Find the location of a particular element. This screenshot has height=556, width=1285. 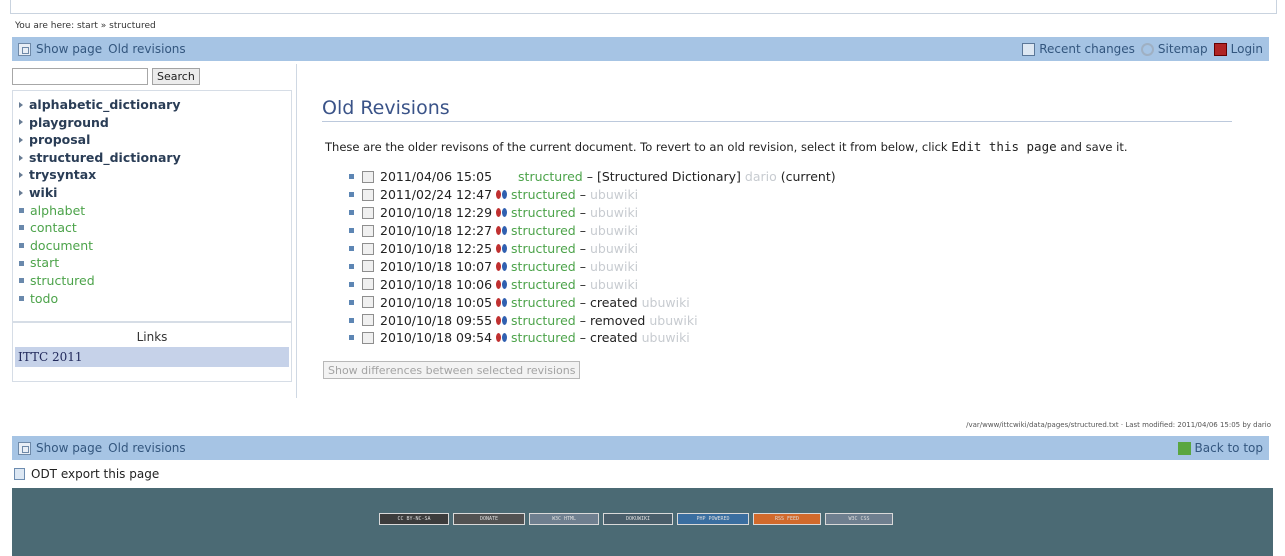

revision-date: 2010/10/18 09:55 is located at coordinates (436, 320).